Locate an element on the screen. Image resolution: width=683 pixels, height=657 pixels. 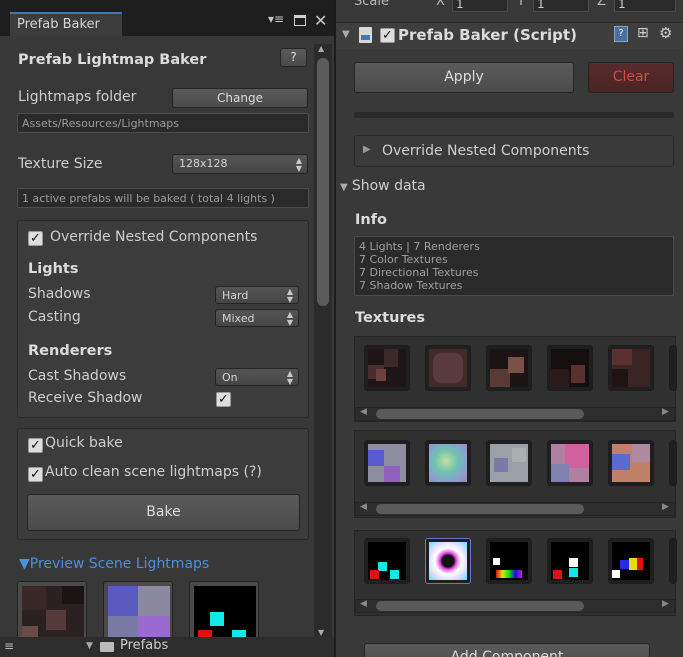
textures-header: Textures is located at coordinates (390, 318).